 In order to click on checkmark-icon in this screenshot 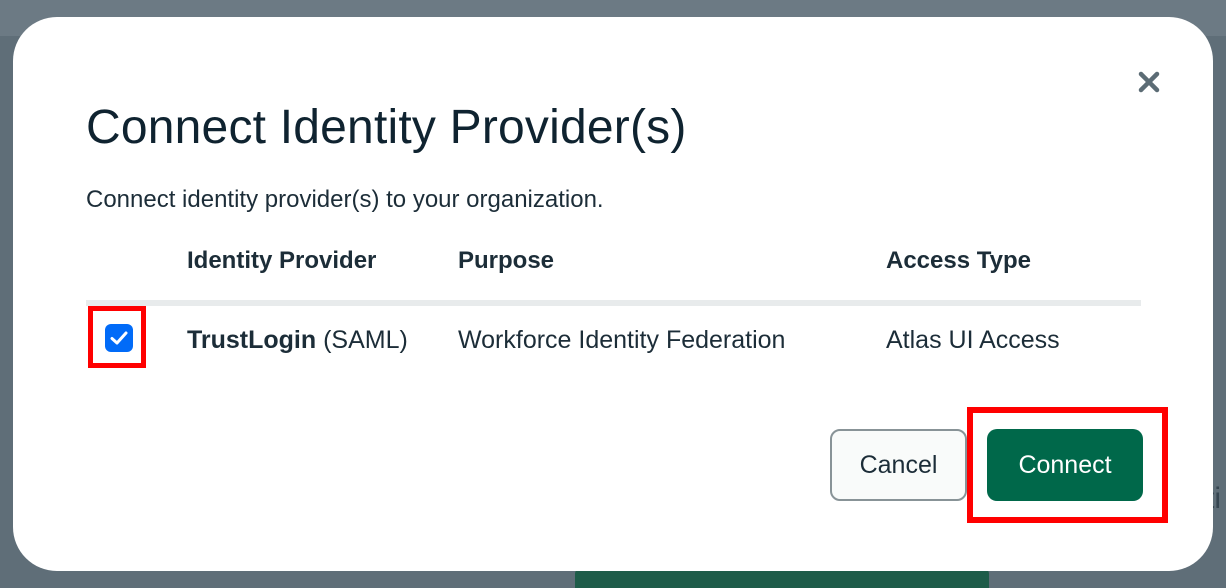, I will do `click(119, 338)`.